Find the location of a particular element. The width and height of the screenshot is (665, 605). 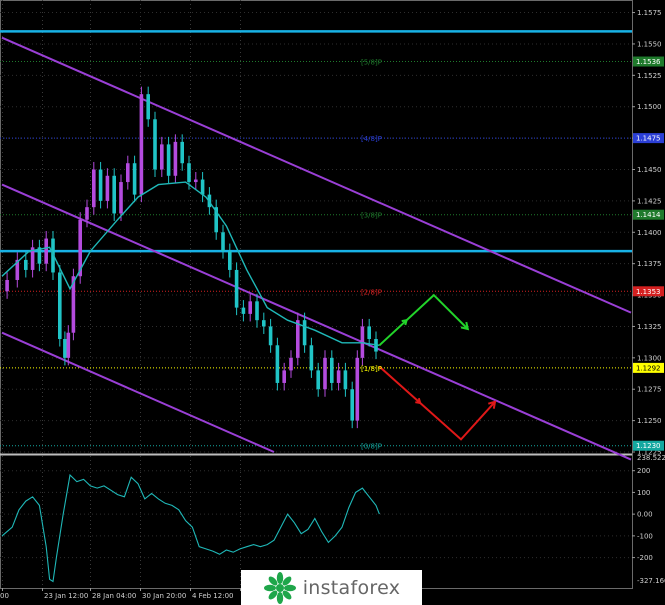

murray-level-label: [5/8]P is located at coordinates (371, 63).